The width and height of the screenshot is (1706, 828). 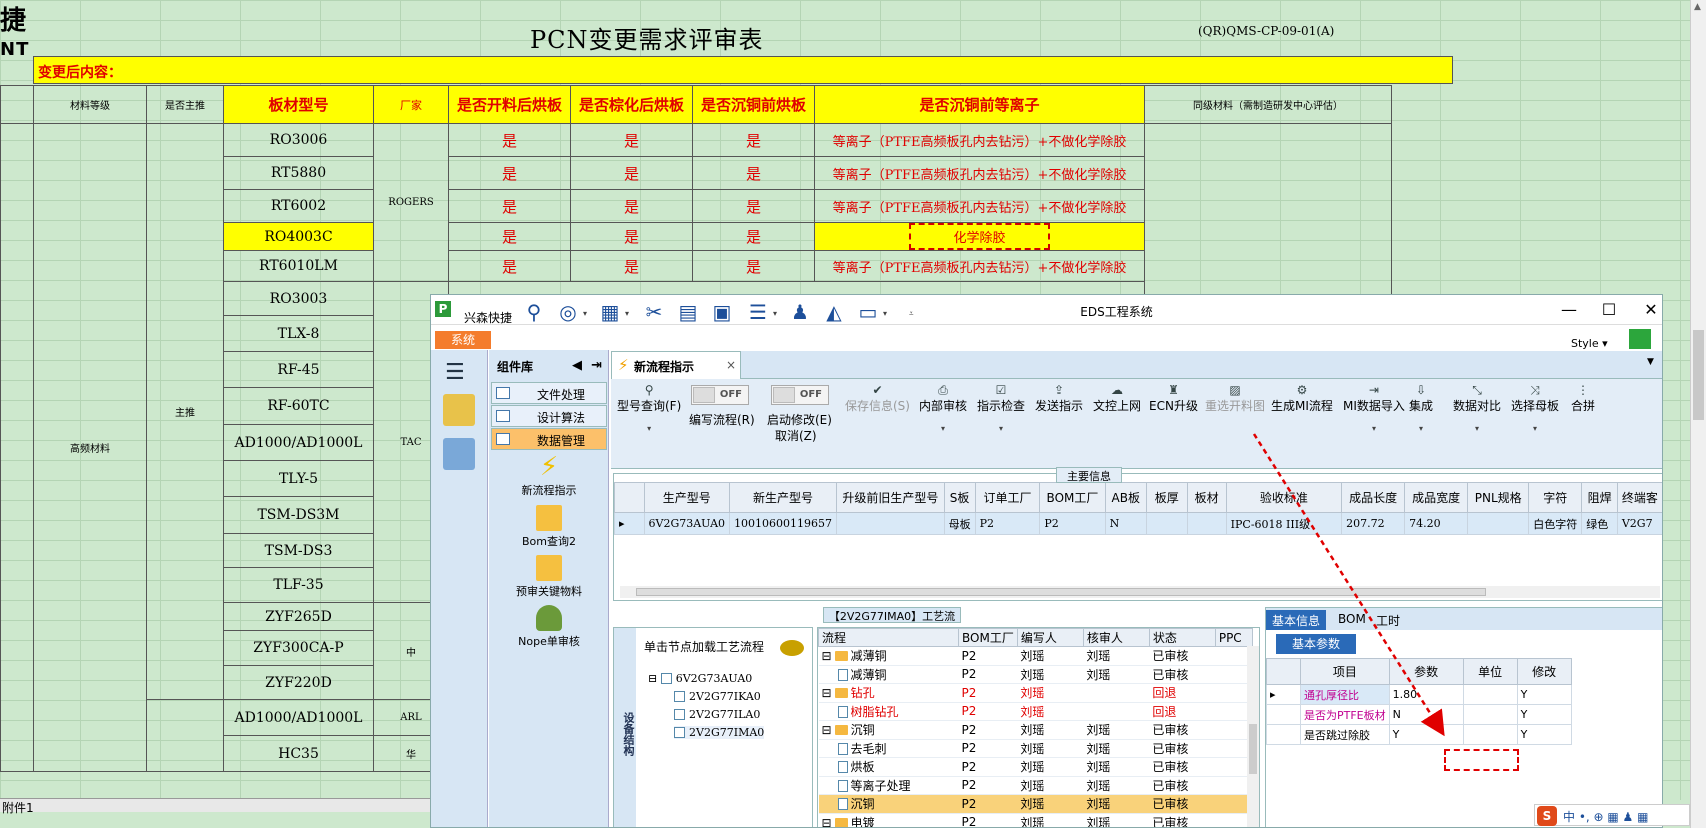 What do you see at coordinates (717, 714) in the screenshot?
I see `tree-node: 2V2G77ILA0` at bounding box center [717, 714].